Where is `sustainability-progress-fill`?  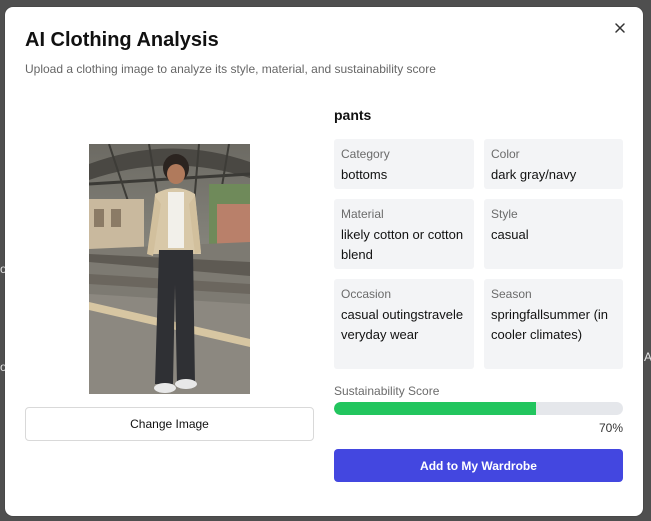 sustainability-progress-fill is located at coordinates (435, 408).